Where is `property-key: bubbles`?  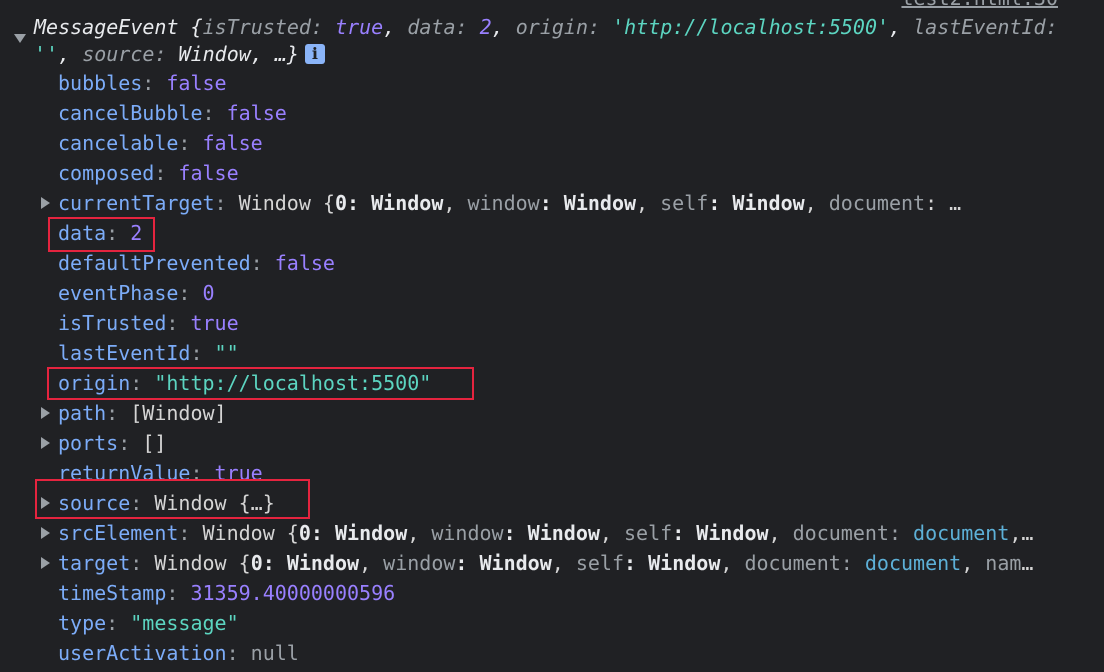 property-key: bubbles is located at coordinates (100, 83).